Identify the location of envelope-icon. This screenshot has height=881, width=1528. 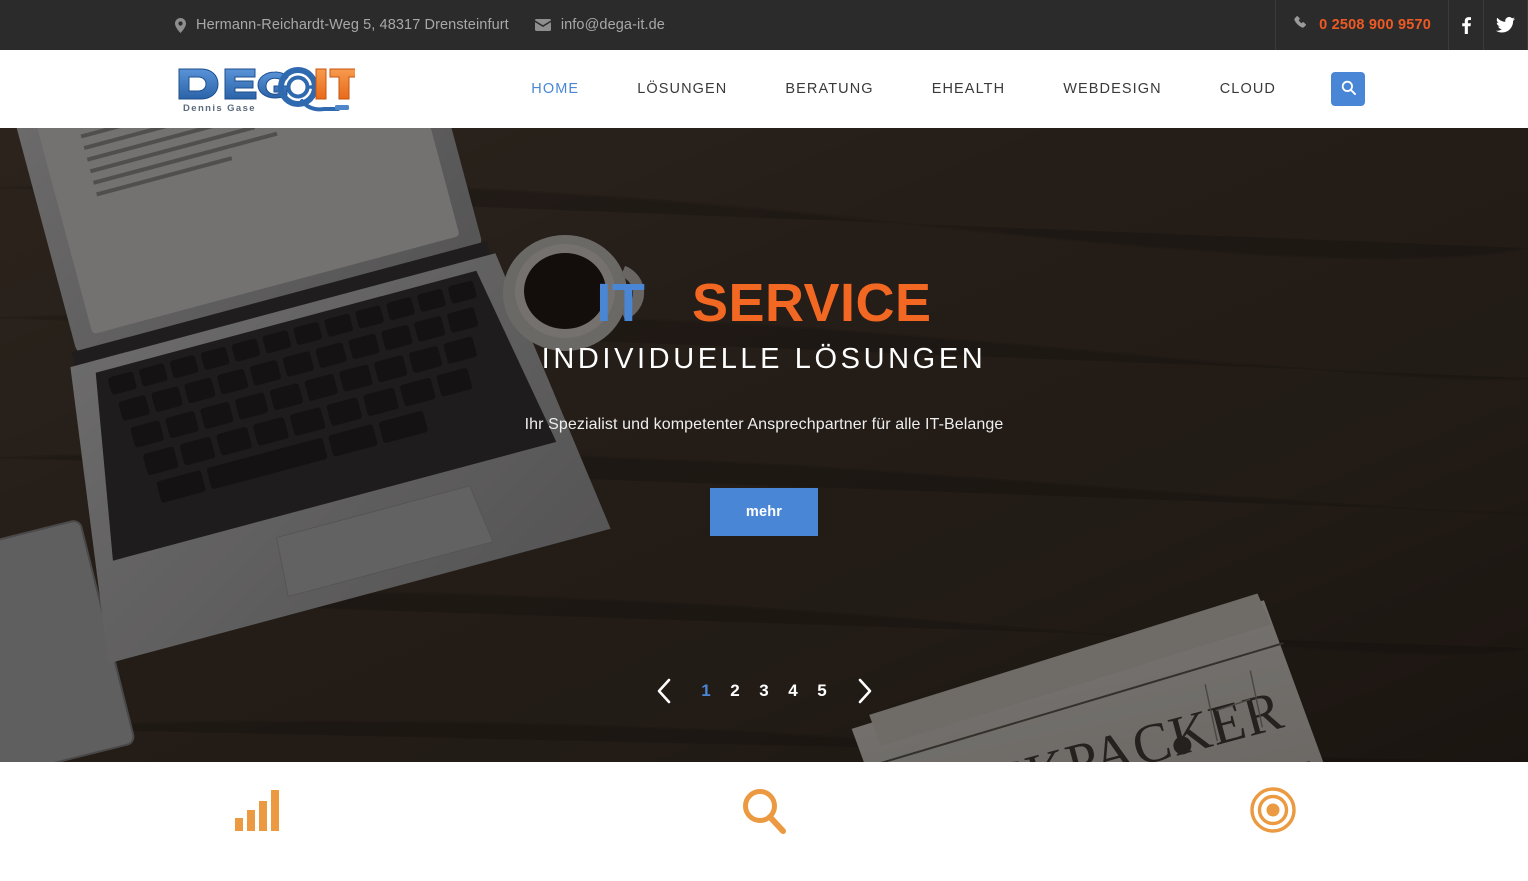
(542, 25).